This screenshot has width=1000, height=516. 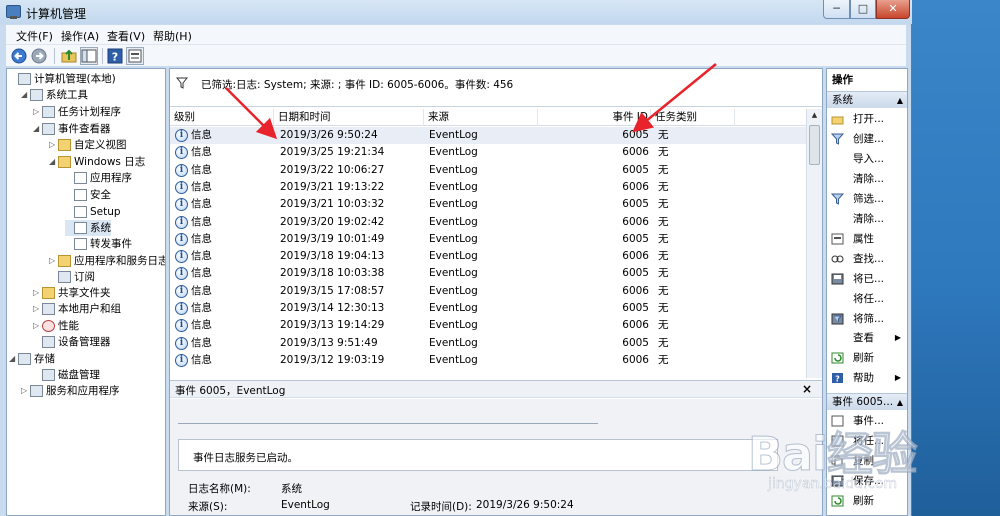 I want to click on column-task-category: 任务类别, so click(x=693, y=117).